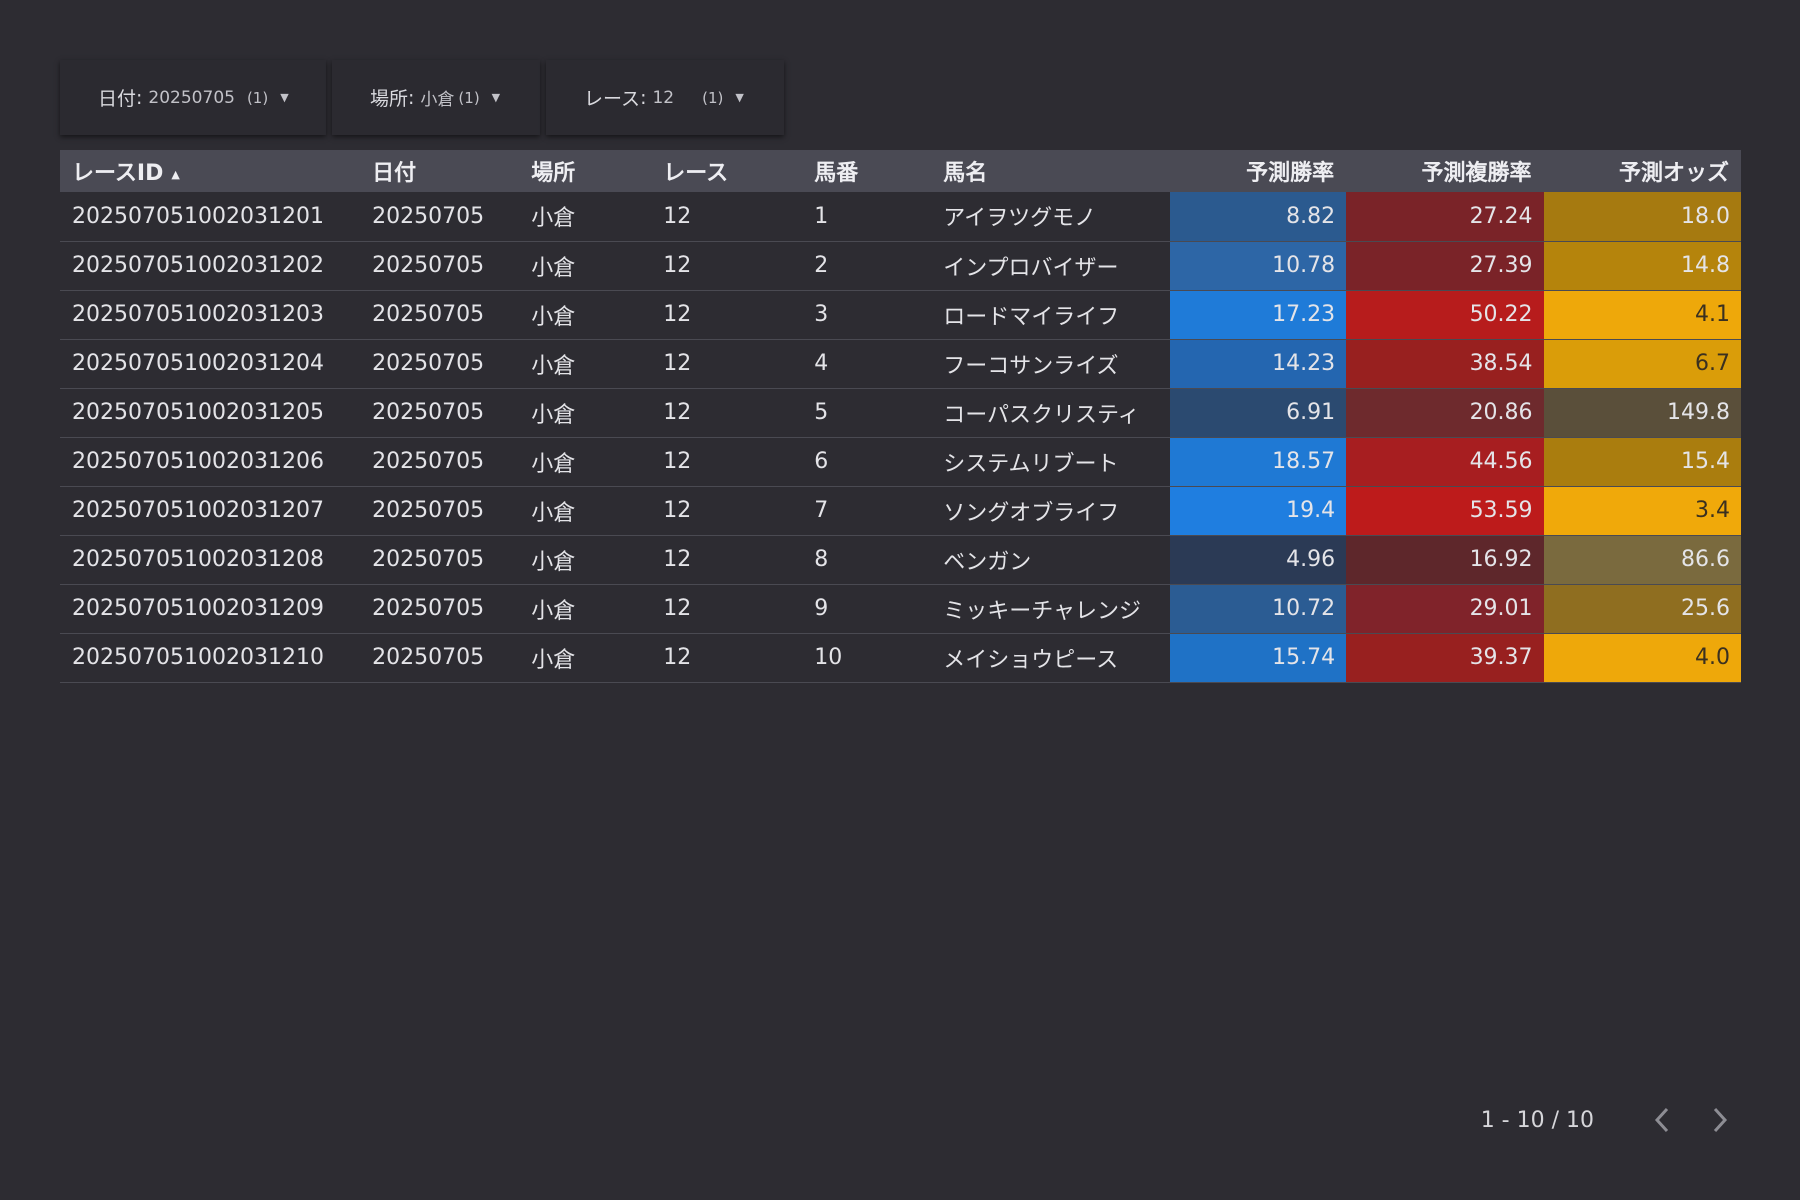  I want to click on column-header-race-id: レースID ▲, so click(210, 171).